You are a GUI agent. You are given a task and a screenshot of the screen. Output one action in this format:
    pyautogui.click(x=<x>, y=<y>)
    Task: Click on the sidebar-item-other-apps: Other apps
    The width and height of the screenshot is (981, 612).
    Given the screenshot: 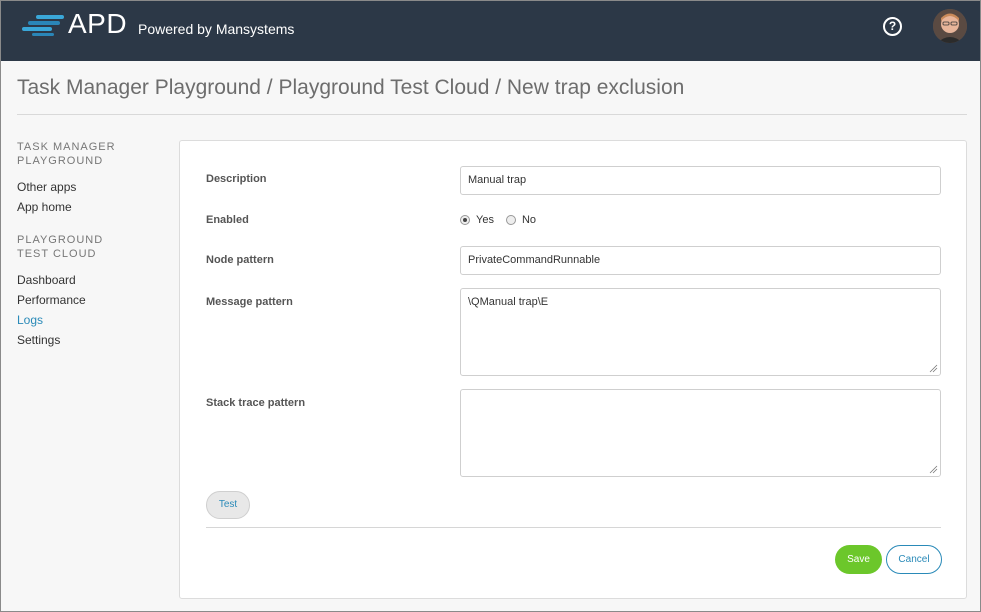 What is the action you would take?
    pyautogui.click(x=92, y=187)
    